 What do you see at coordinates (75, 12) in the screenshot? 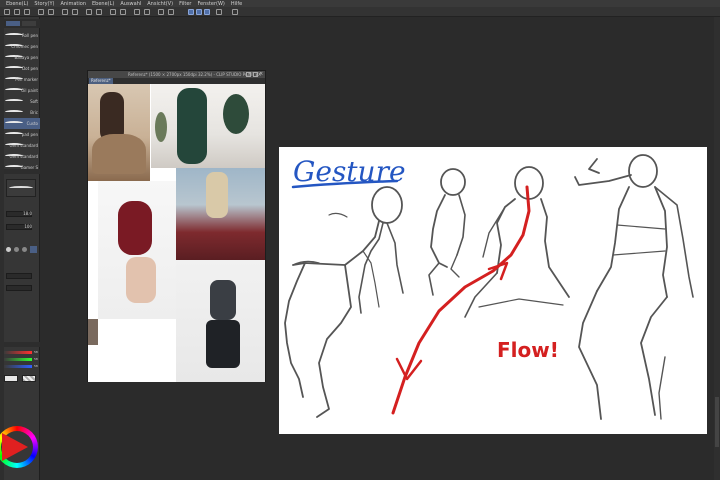
I see `transform-icon` at bounding box center [75, 12].